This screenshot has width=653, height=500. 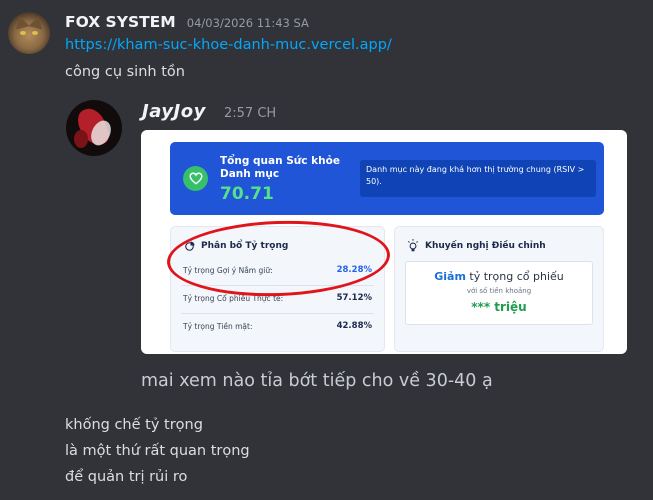 I want to click on followup-line: là một thứ rất quan trọng, so click(x=157, y=451).